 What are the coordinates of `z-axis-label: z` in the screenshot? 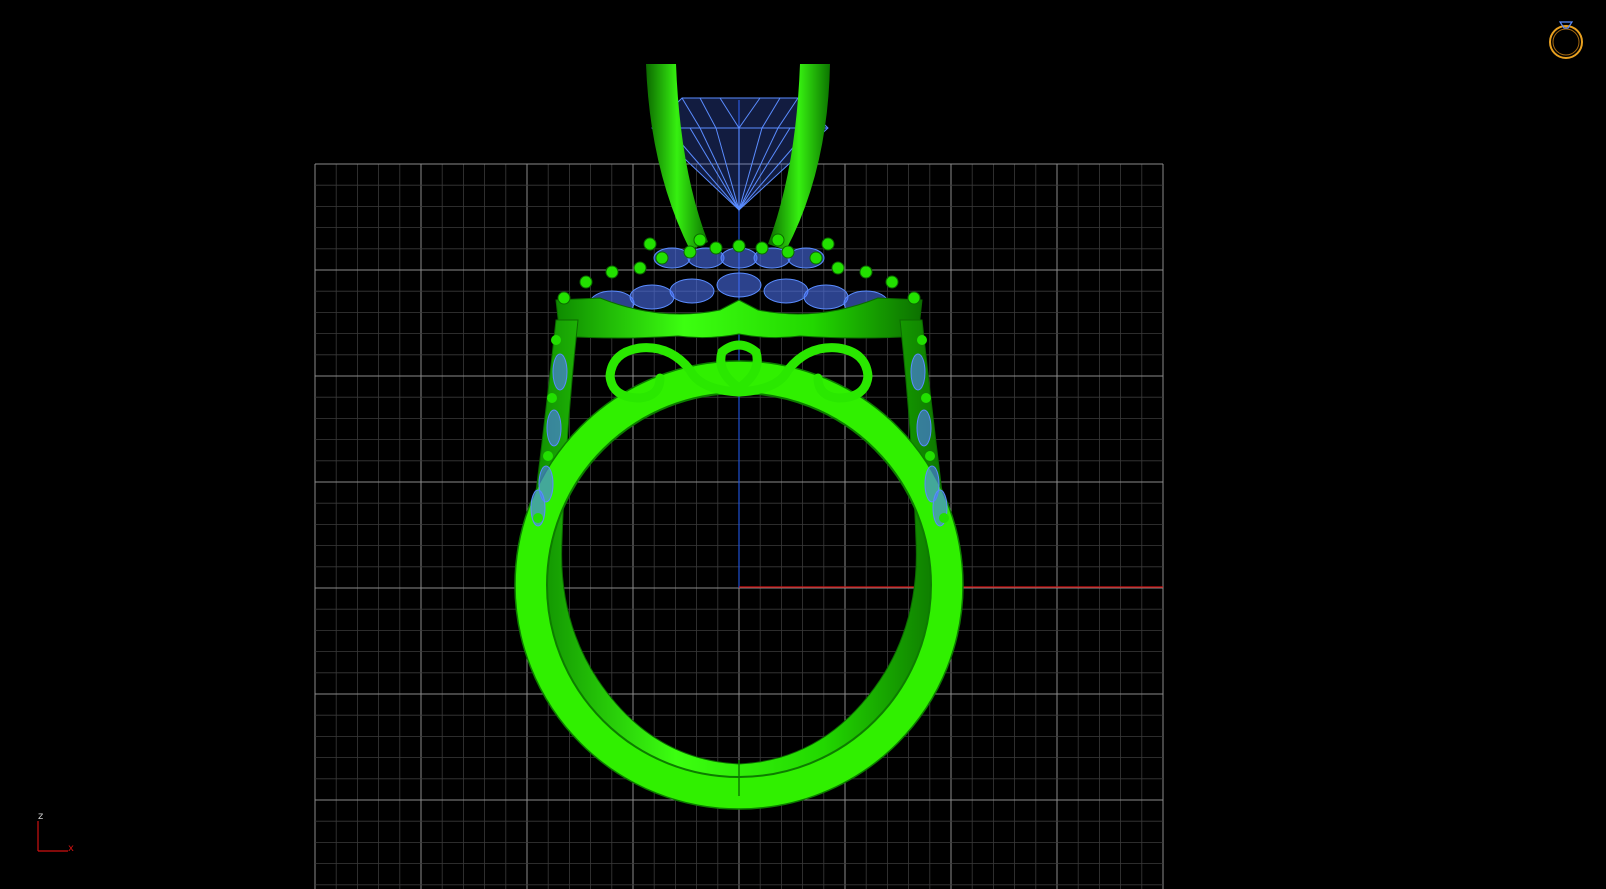 It's located at (41, 816).